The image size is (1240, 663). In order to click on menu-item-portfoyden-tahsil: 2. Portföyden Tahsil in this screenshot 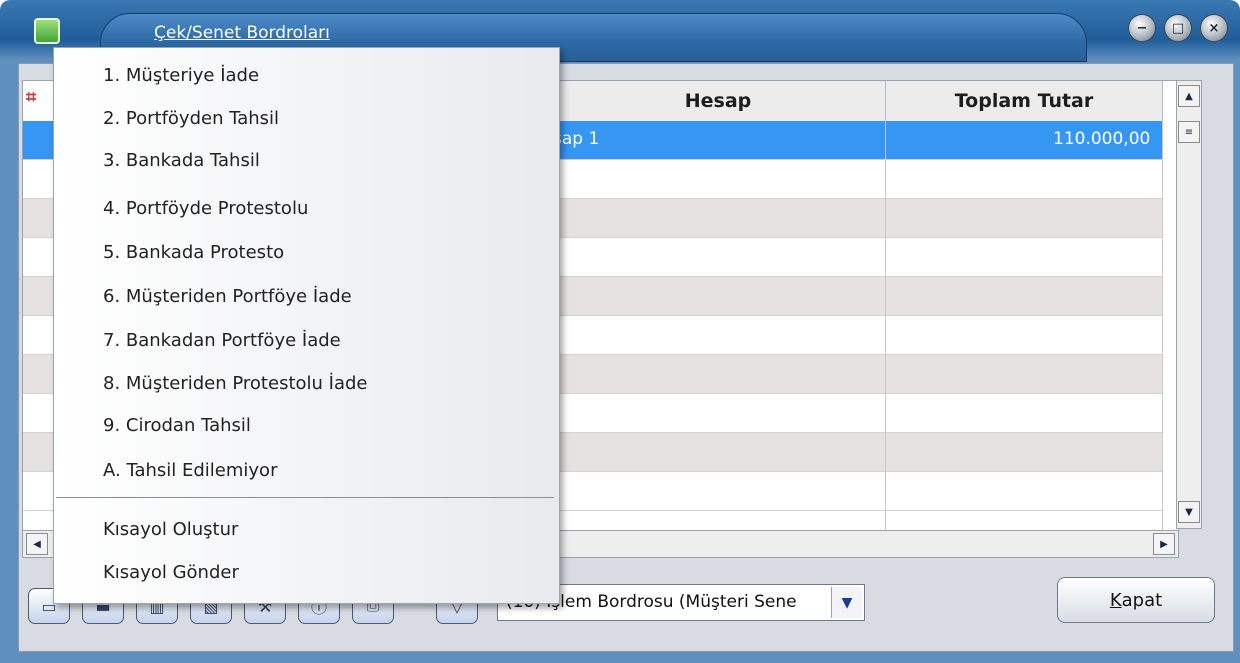, I will do `click(191, 118)`.